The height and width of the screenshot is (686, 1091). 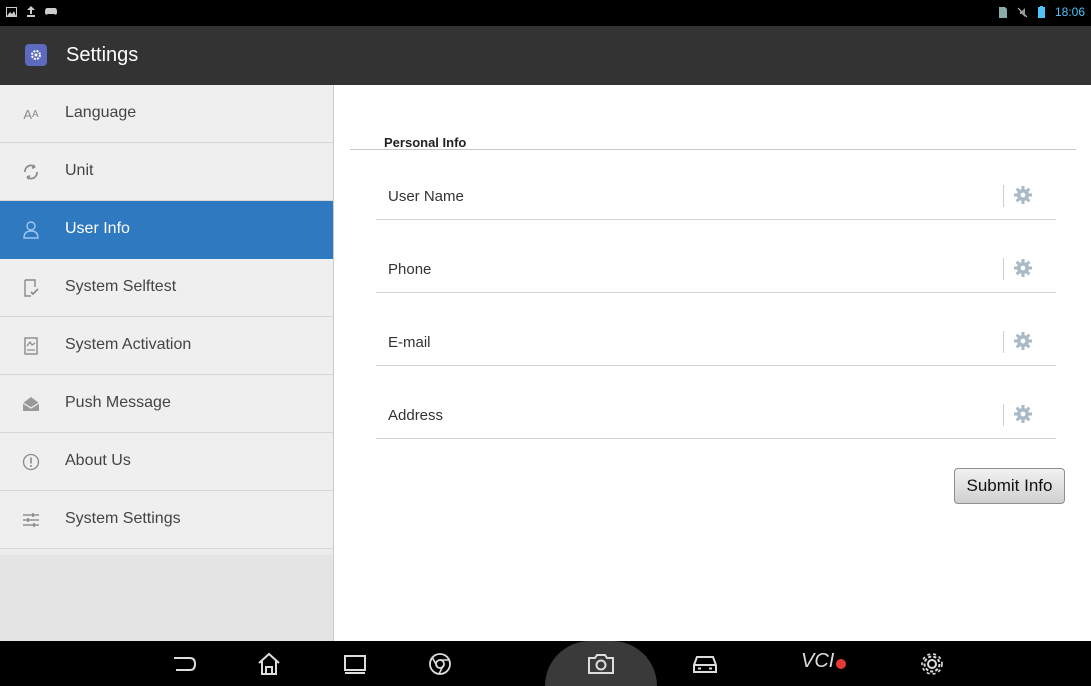 I want to click on sidebar-item-system-activation: System Activation, so click(x=166, y=346).